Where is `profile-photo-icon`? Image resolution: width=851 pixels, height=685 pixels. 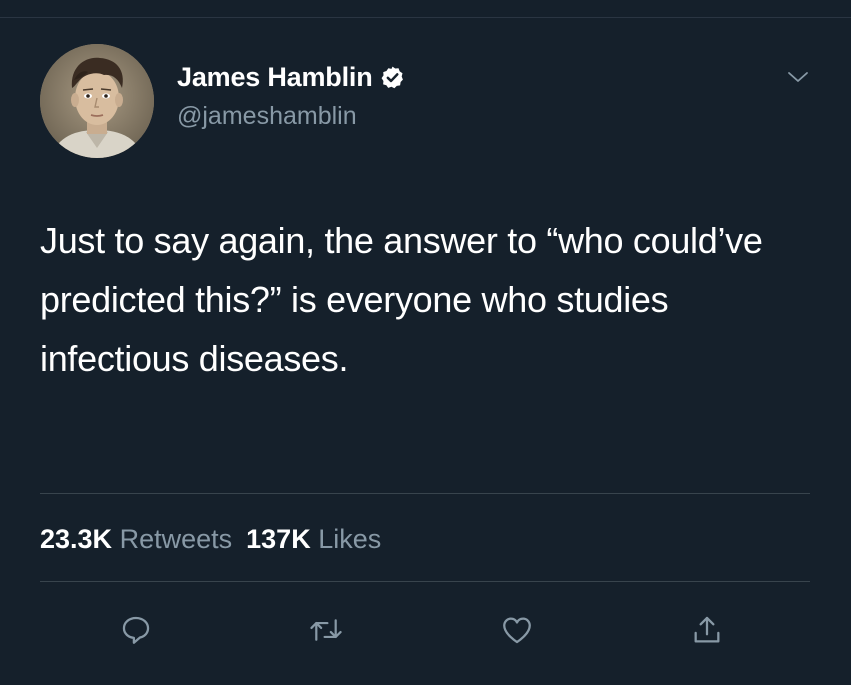 profile-photo-icon is located at coordinates (97, 101).